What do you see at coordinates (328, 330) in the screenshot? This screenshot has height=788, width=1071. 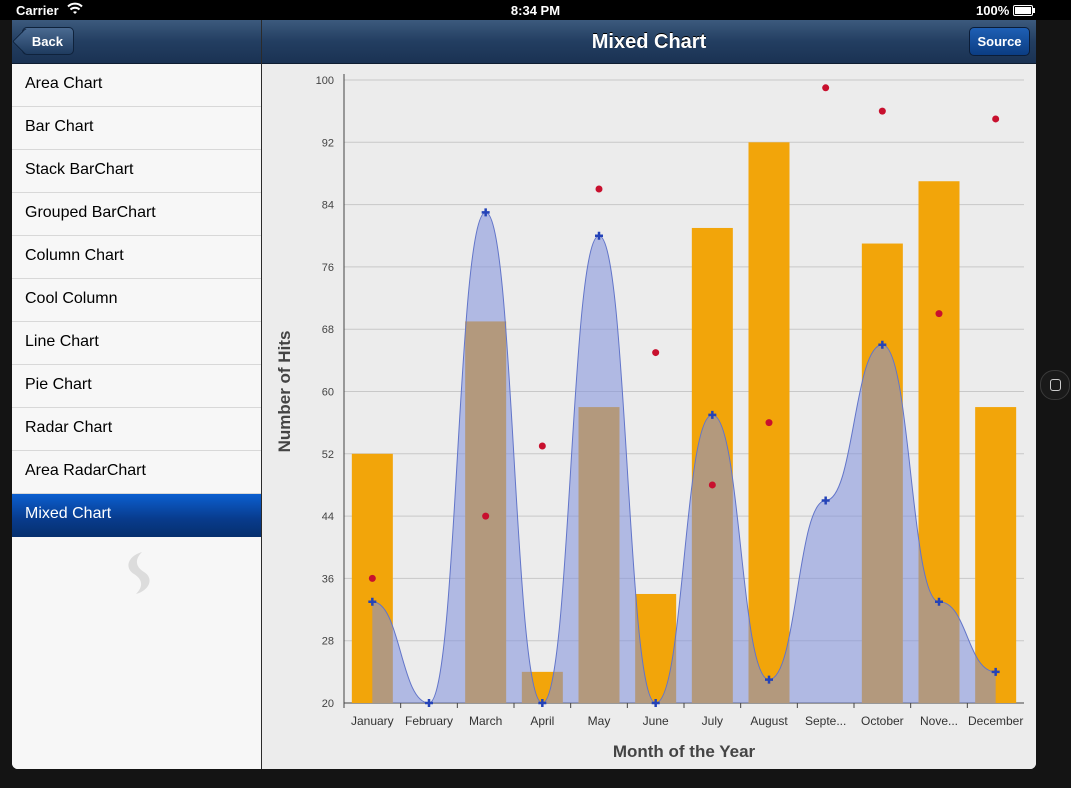 I see `y-tick-label: 68` at bounding box center [328, 330].